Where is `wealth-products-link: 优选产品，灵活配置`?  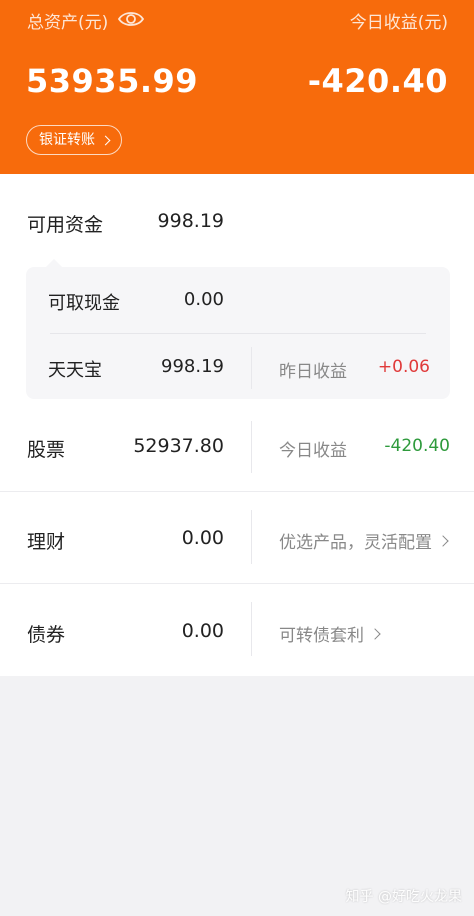 wealth-products-link: 优选产品，灵活配置 is located at coordinates (364, 540).